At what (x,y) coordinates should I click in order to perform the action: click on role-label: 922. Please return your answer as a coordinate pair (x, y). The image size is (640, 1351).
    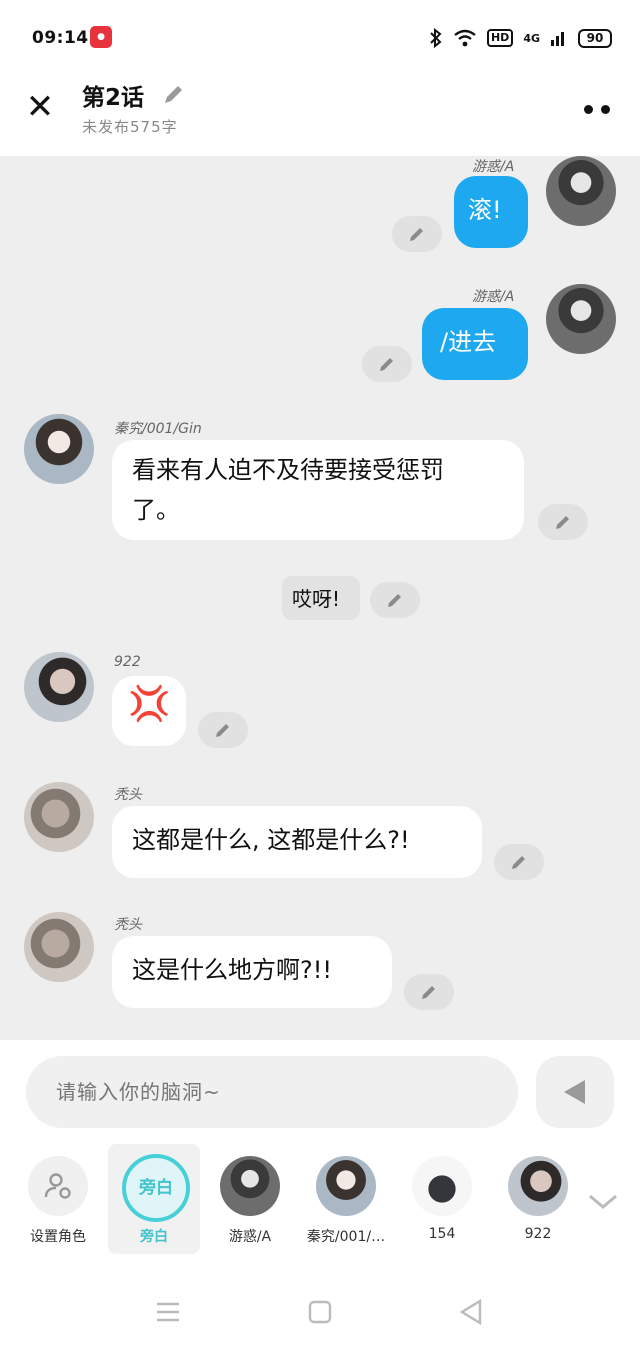
    Looking at the image, I should click on (538, 1234).